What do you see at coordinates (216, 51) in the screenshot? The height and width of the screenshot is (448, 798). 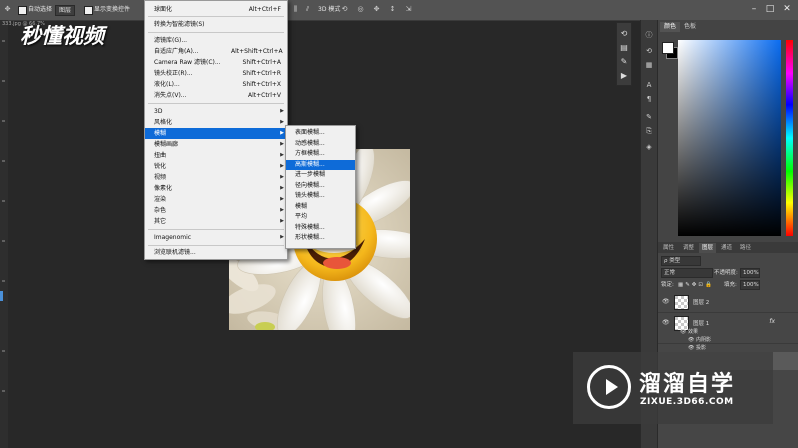 I see `menu-item-adaptive-wide-angle: 自适应广角(A)... Alt+Shift+Ctrl+A` at bounding box center [216, 51].